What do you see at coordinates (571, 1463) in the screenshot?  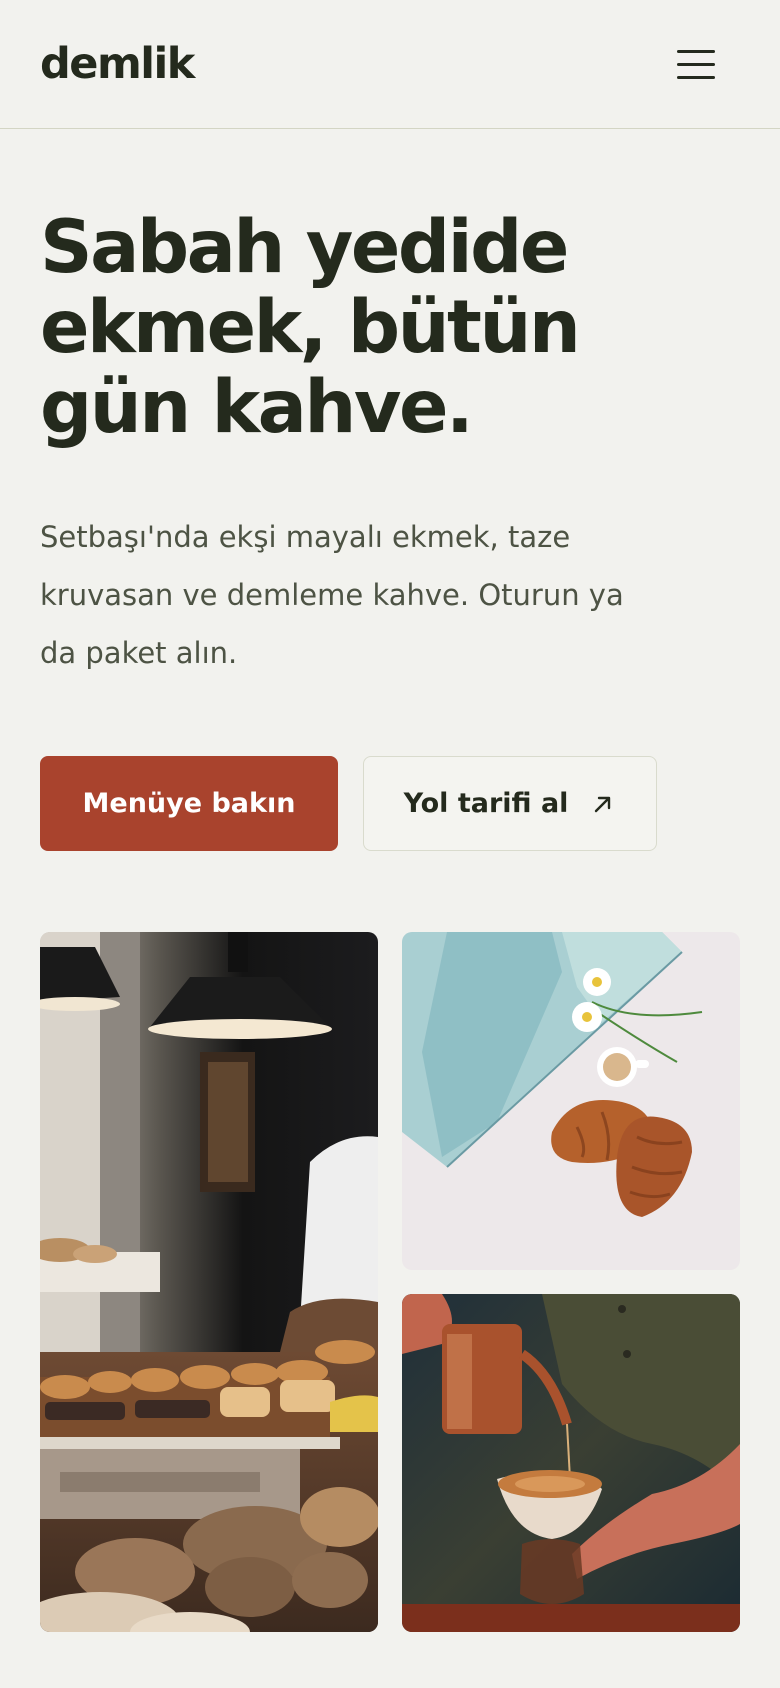 I see `pour-over-coffee-photo` at bounding box center [571, 1463].